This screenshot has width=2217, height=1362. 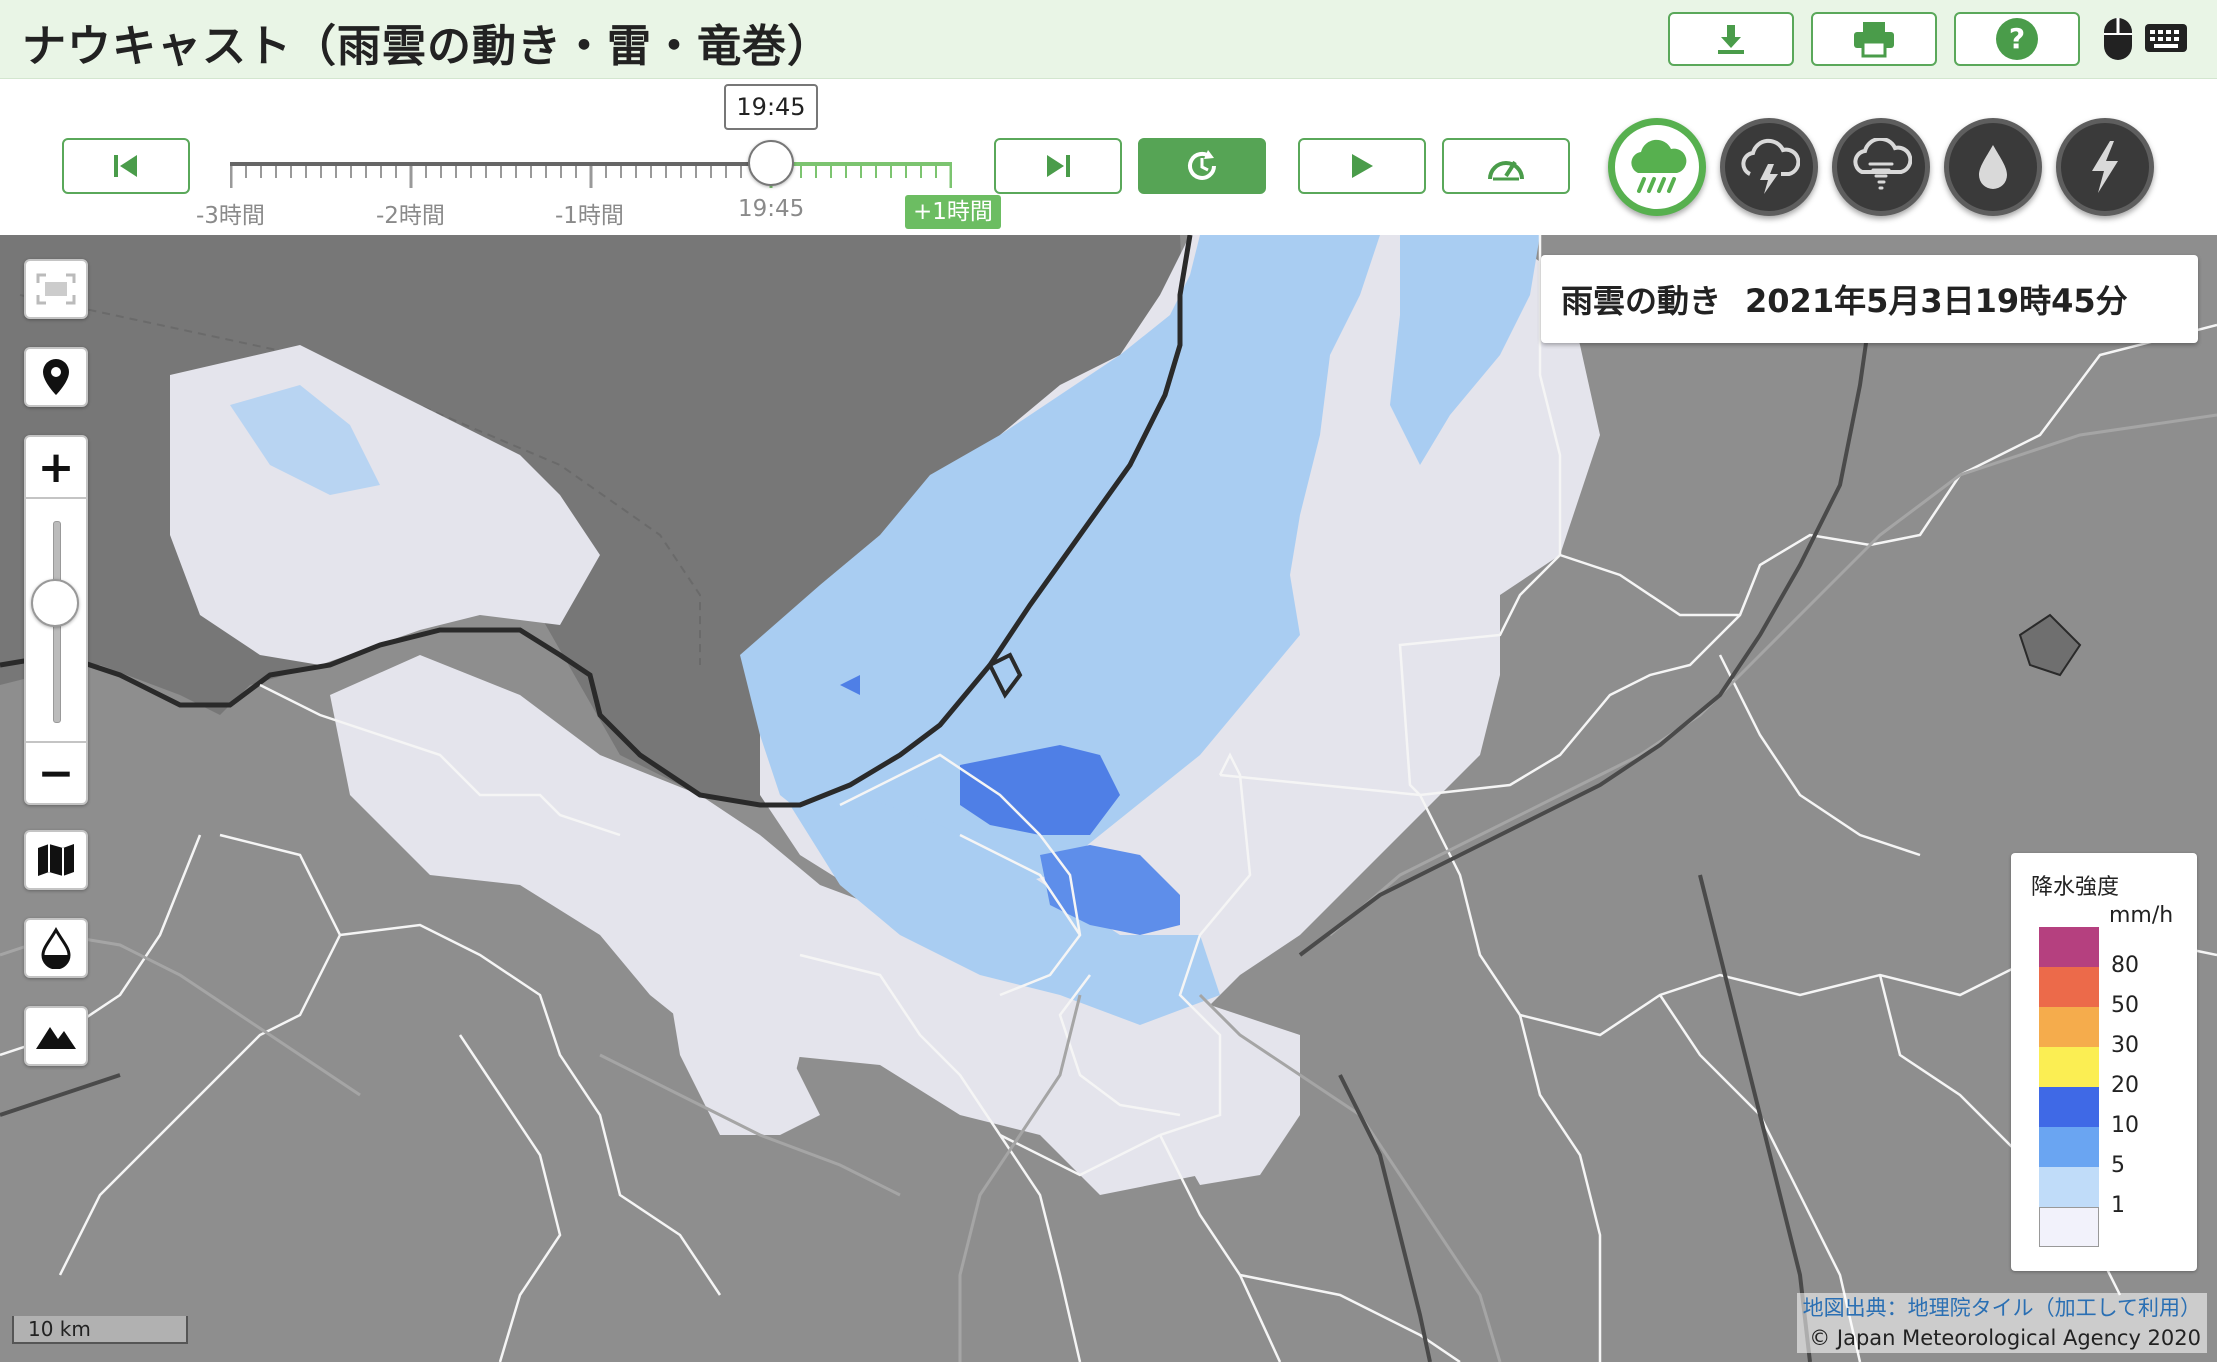 I want to click on legend-unit: mm/h, so click(x=2141, y=915).